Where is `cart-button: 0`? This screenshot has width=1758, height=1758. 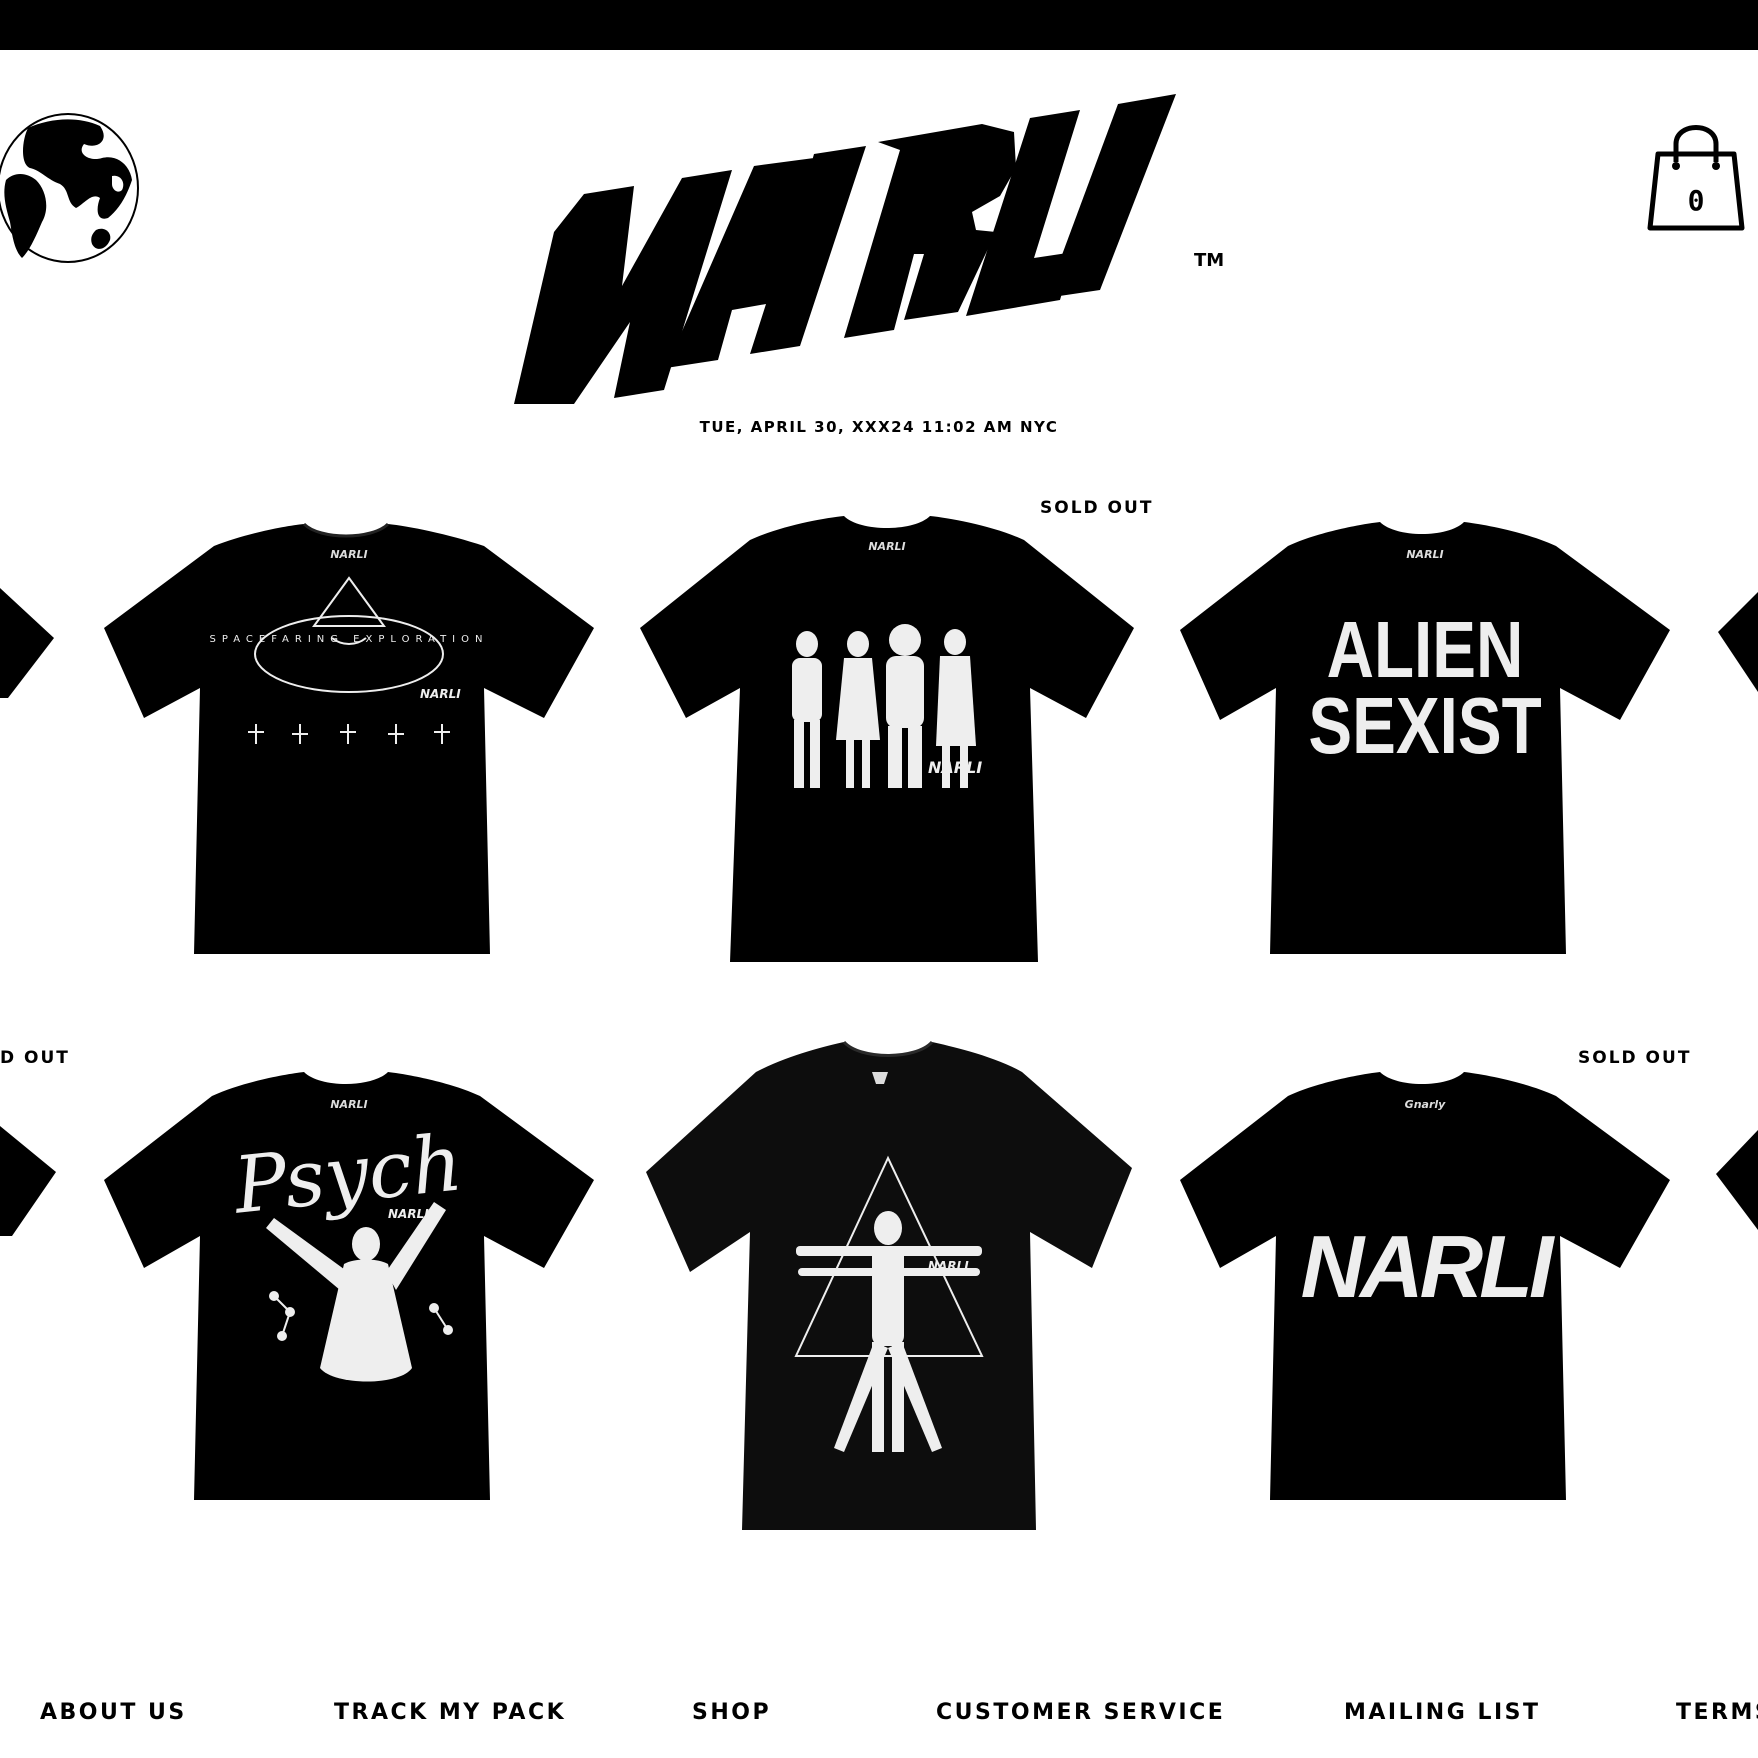
cart-button: 0 is located at coordinates (1696, 176).